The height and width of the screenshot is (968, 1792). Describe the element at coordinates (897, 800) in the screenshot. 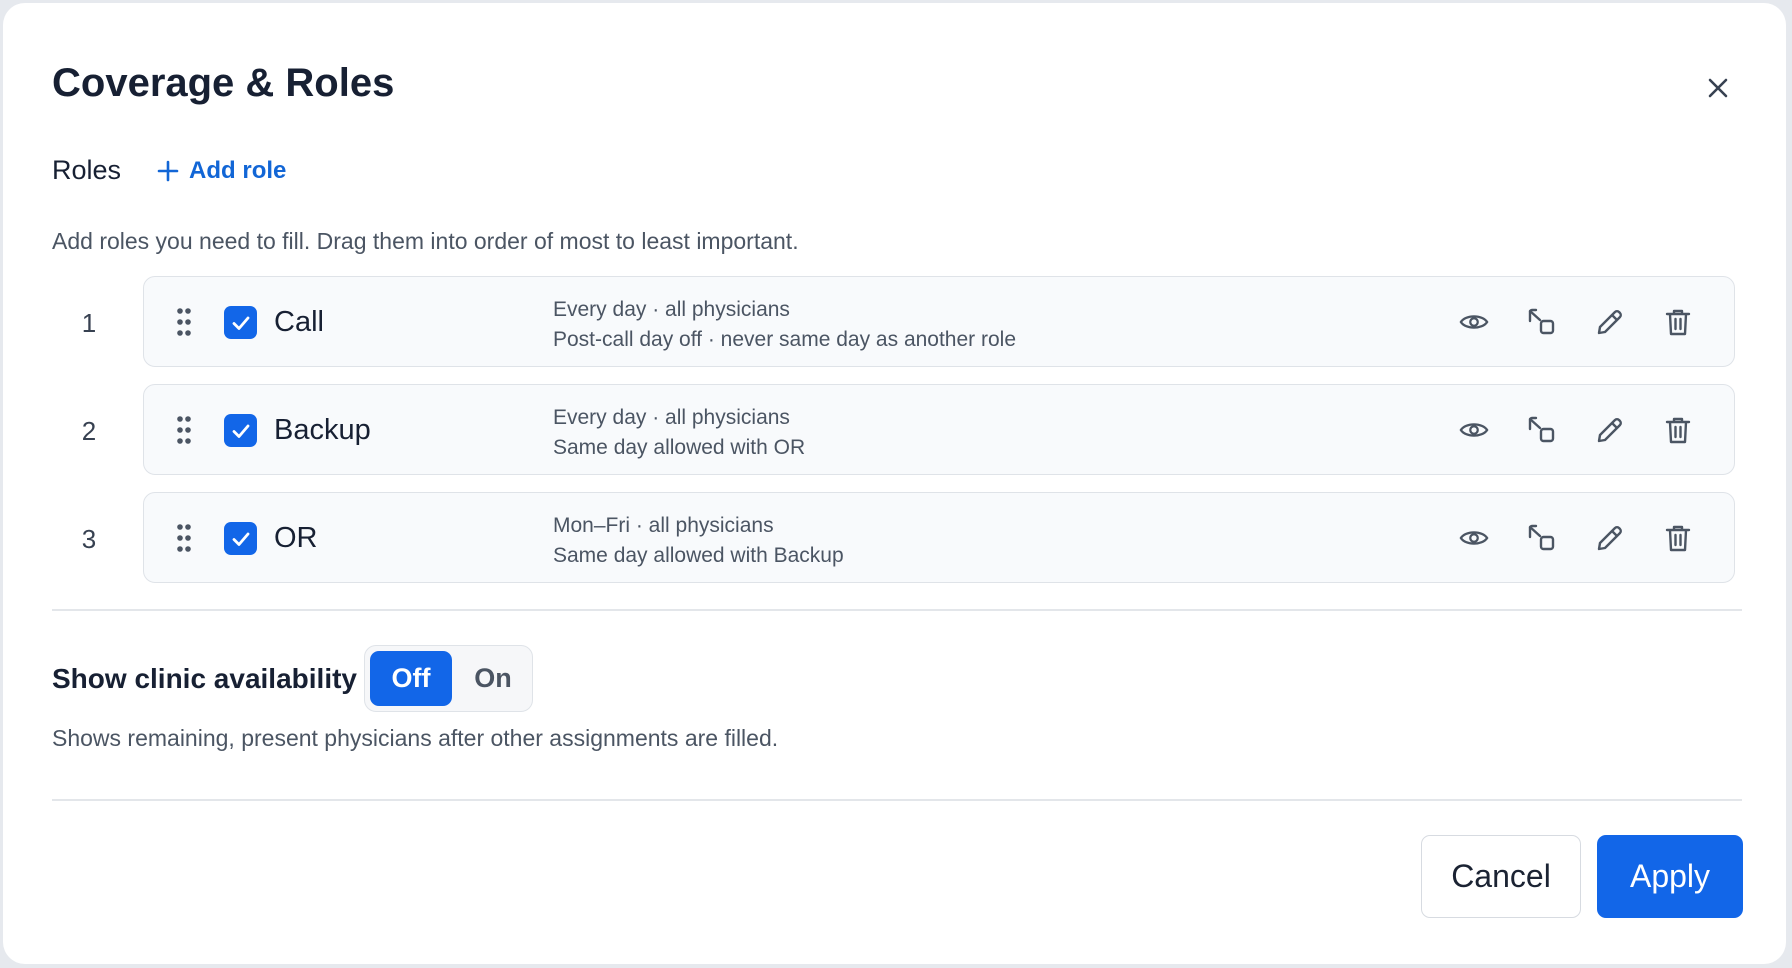

I see `footer-divider` at that location.